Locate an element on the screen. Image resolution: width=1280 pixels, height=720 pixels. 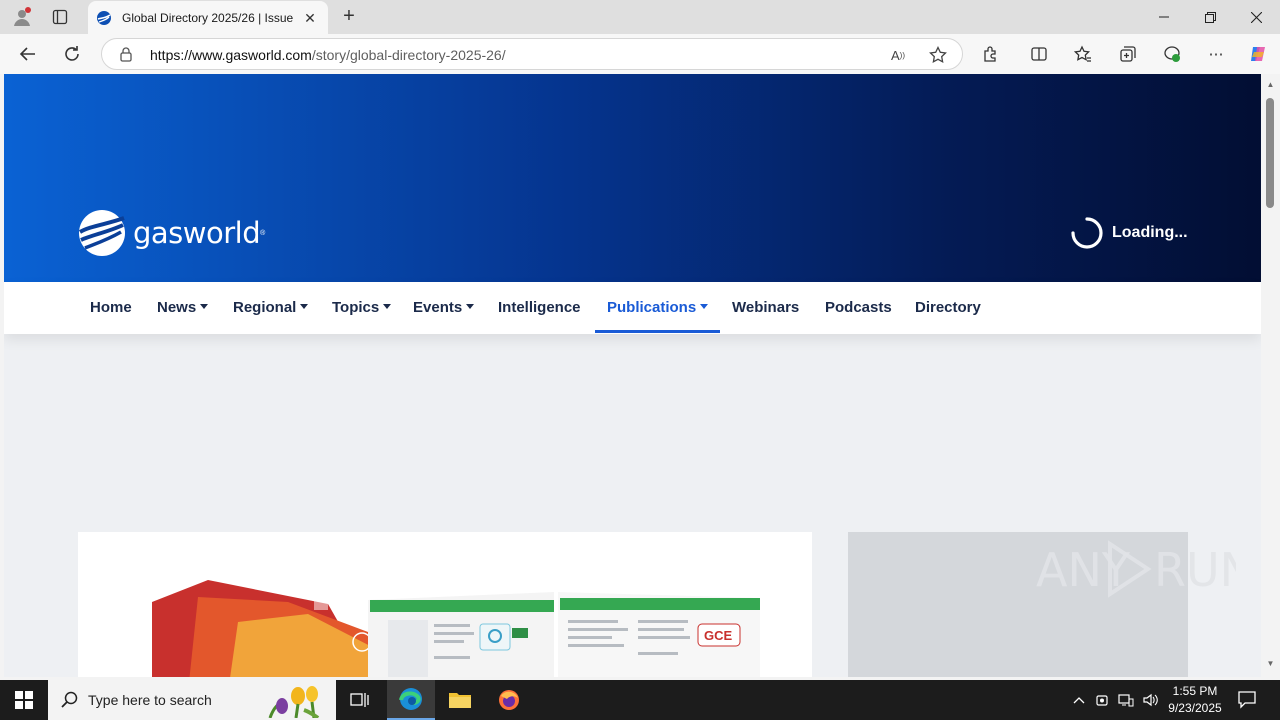
read-aloud-icon: A)) is located at coordinates (898, 55).